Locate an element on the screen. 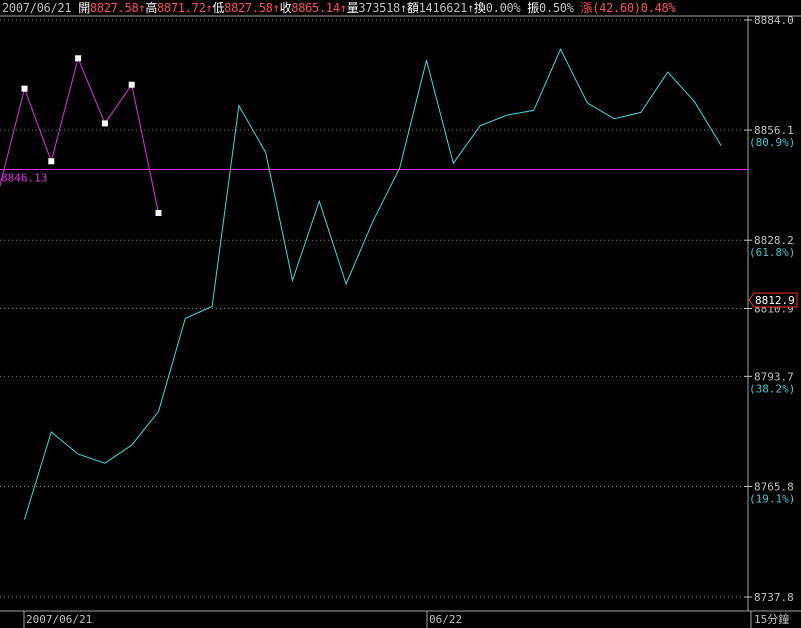  retracement-label: (61.8%) is located at coordinates (772, 252).